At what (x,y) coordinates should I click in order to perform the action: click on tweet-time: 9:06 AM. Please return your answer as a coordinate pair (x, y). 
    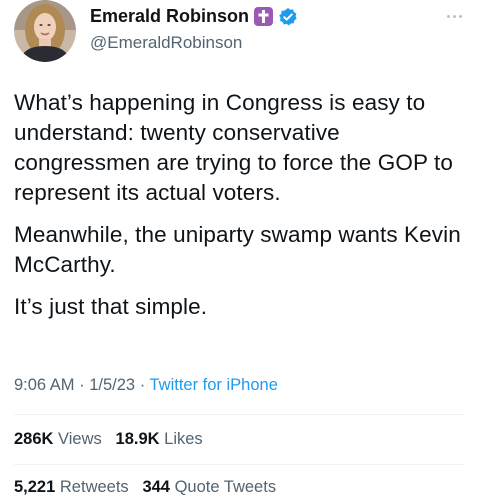
    Looking at the image, I should click on (44, 385).